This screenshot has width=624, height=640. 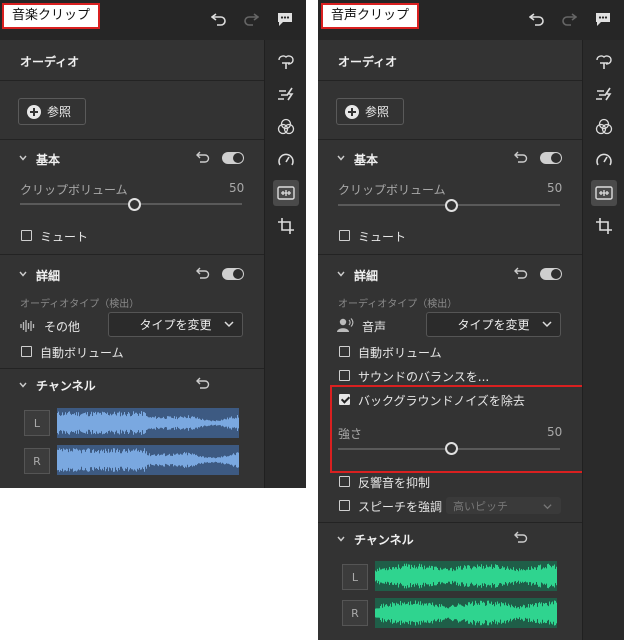 I want to click on strength-label: 強さ, so click(x=350, y=434).